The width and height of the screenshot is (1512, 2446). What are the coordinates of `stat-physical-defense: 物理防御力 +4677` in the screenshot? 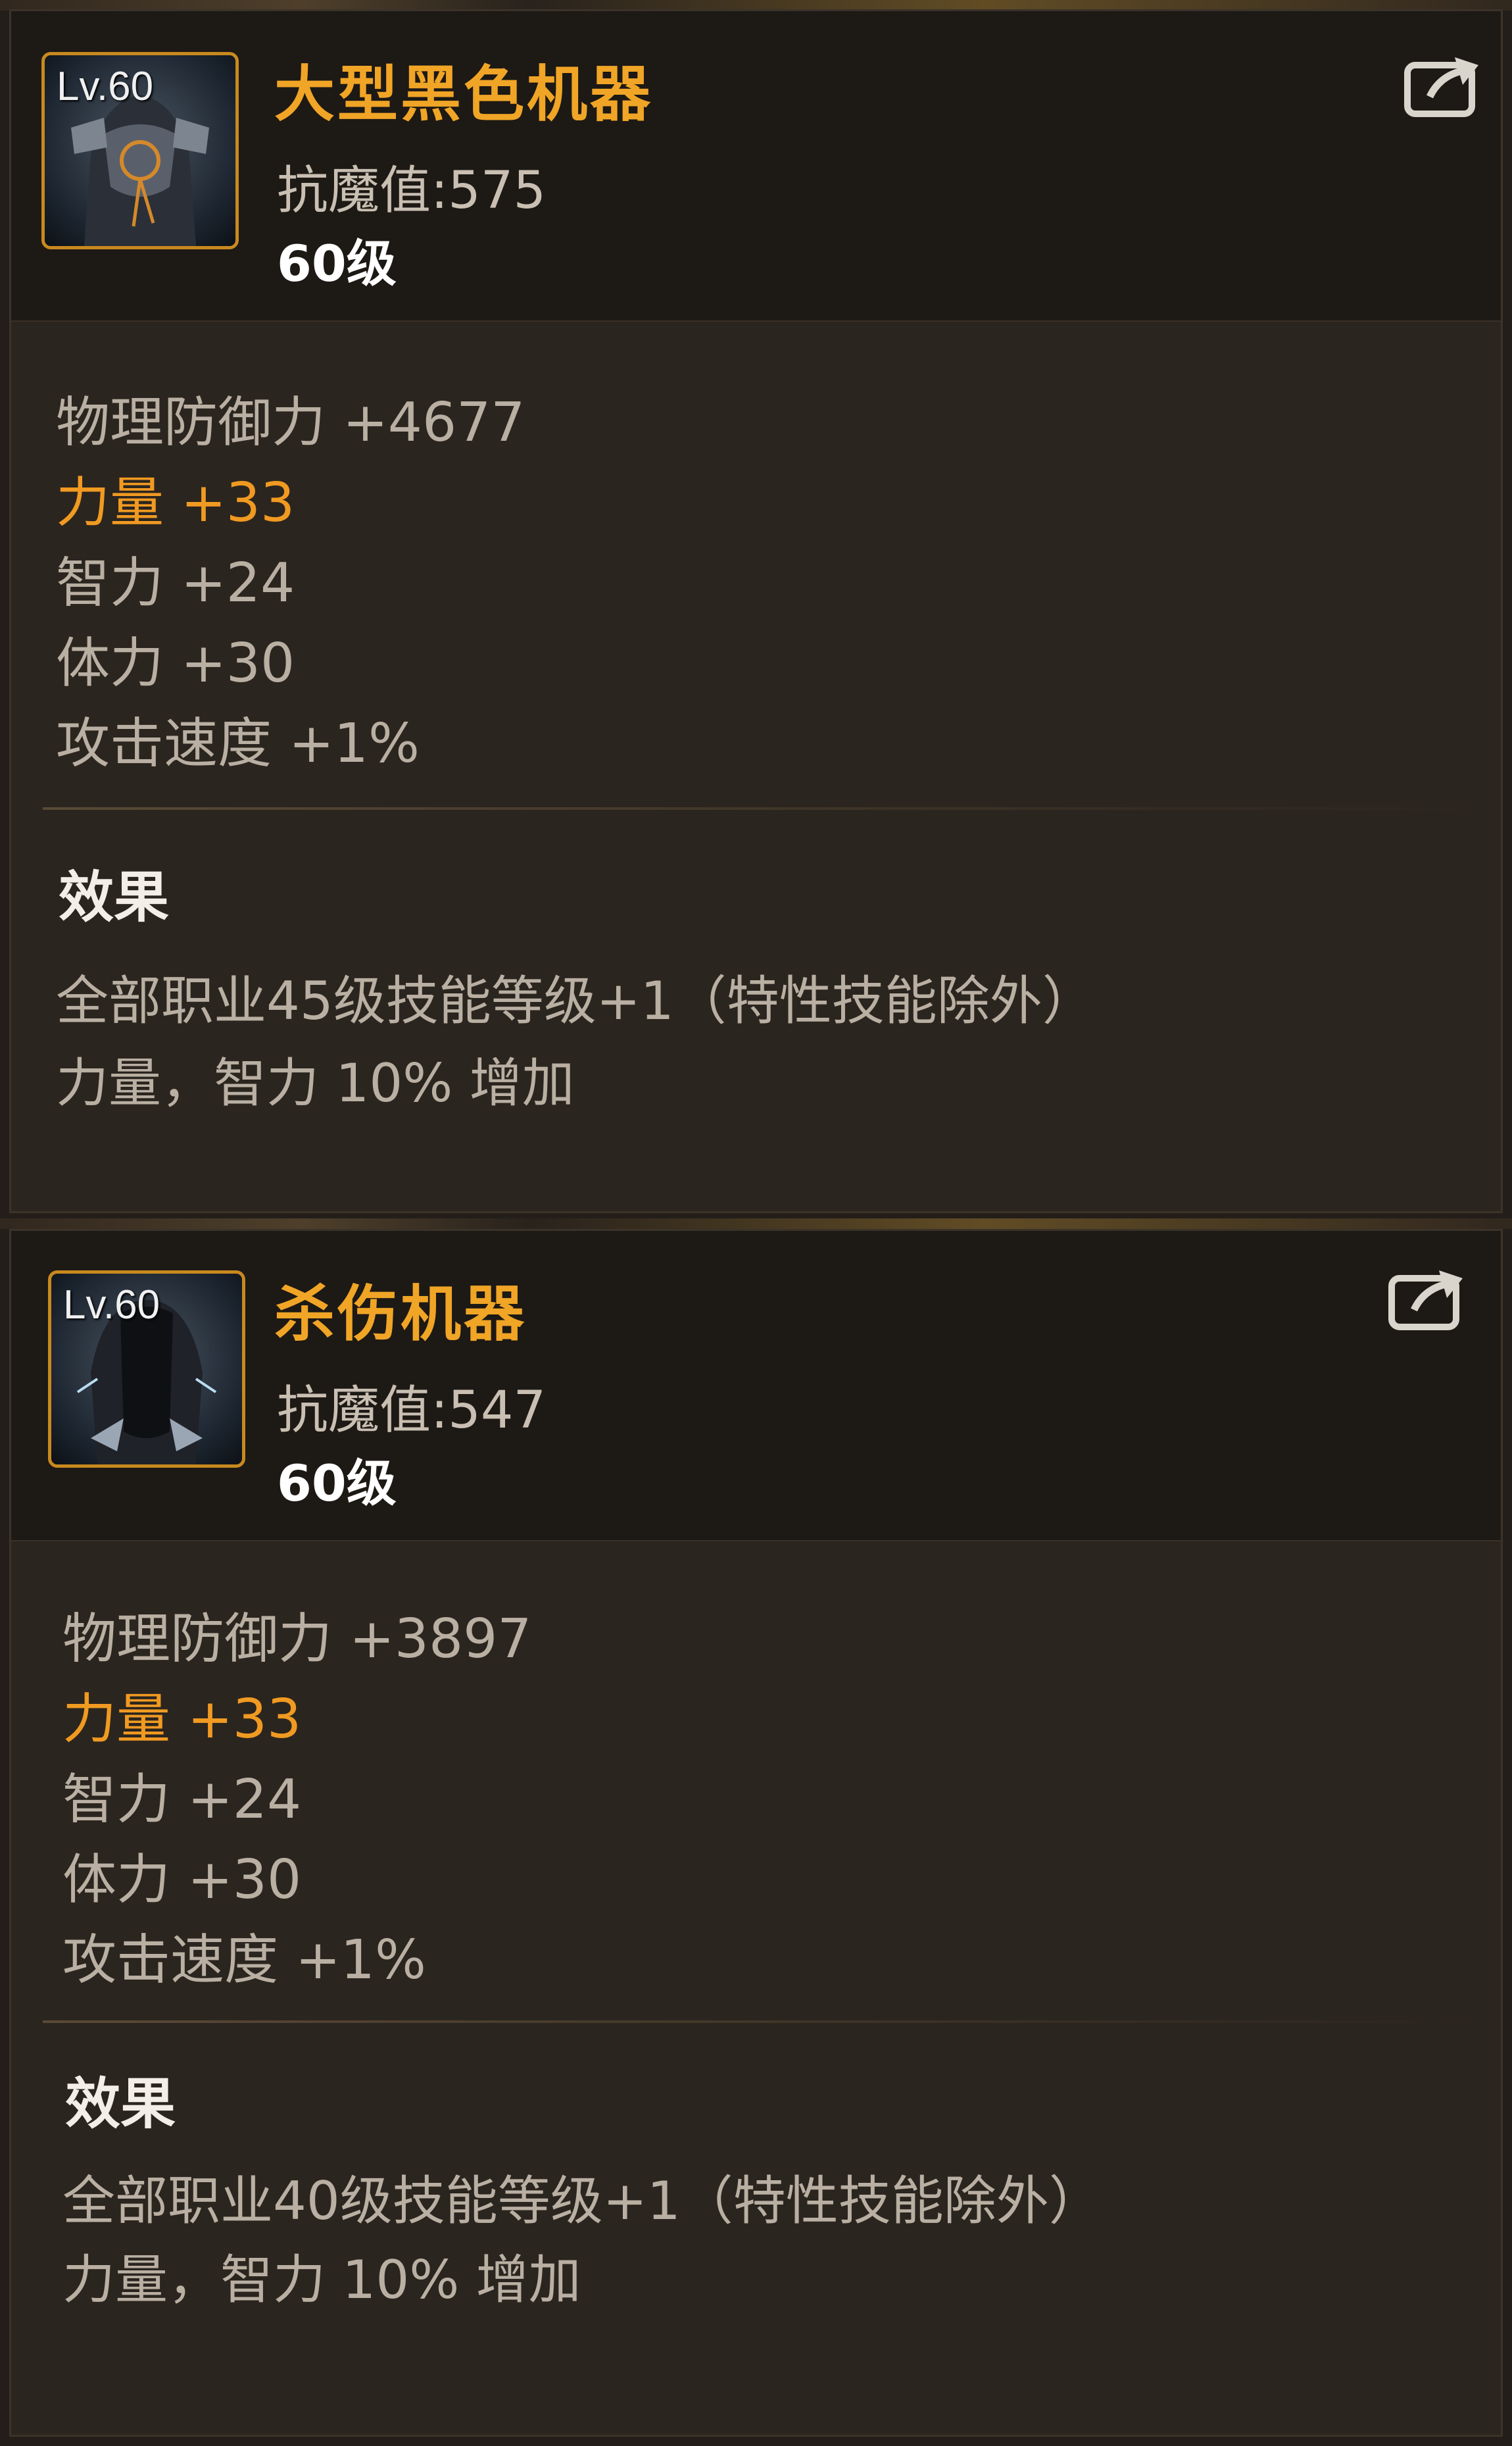 It's located at (290, 422).